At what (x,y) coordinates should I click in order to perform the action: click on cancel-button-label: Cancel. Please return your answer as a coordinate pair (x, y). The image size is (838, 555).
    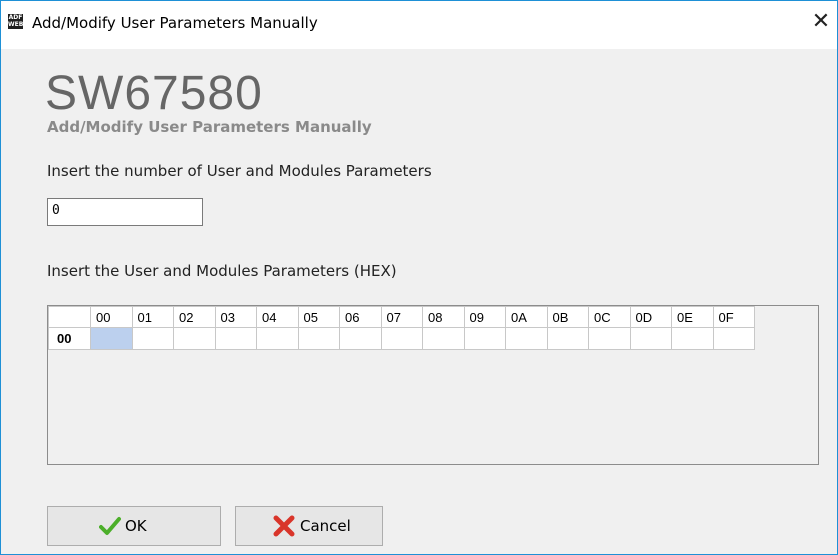
    Looking at the image, I should click on (325, 526).